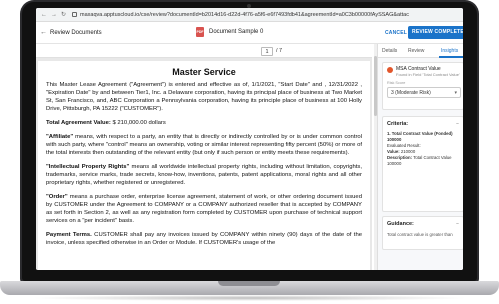 The width and height of the screenshot is (499, 304). I want to click on reload-icon: ↻, so click(63, 14).